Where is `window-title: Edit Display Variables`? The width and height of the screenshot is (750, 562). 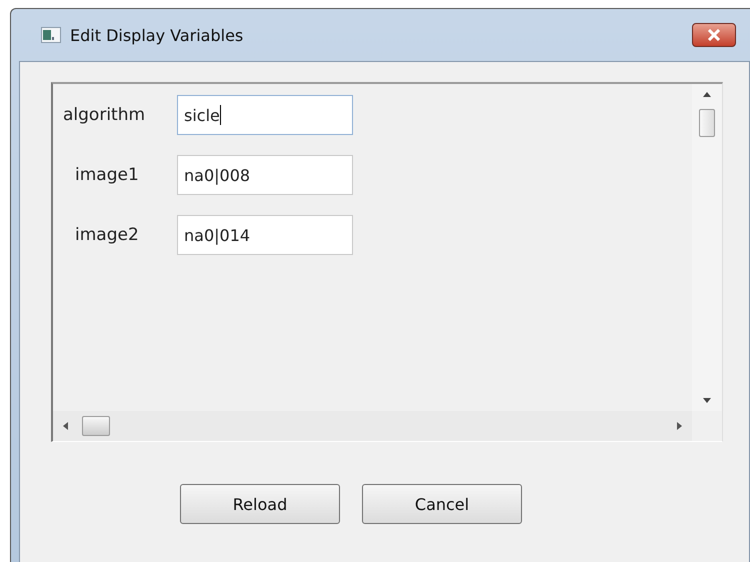 window-title: Edit Display Variables is located at coordinates (157, 35).